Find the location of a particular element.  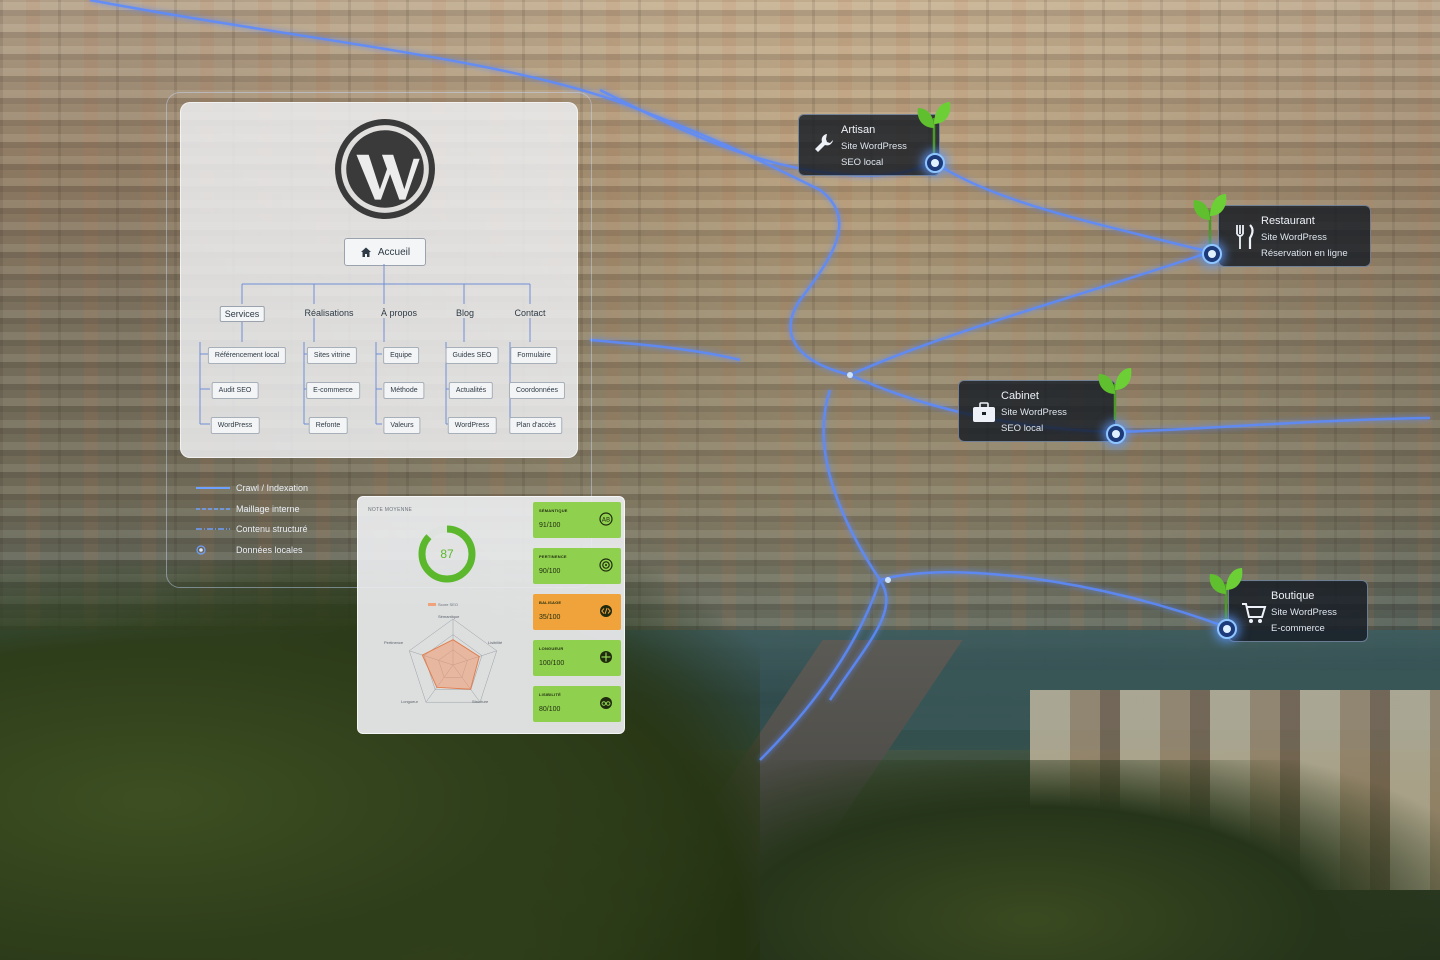

card-line: Réservation en ligne is located at coordinates (1304, 253).